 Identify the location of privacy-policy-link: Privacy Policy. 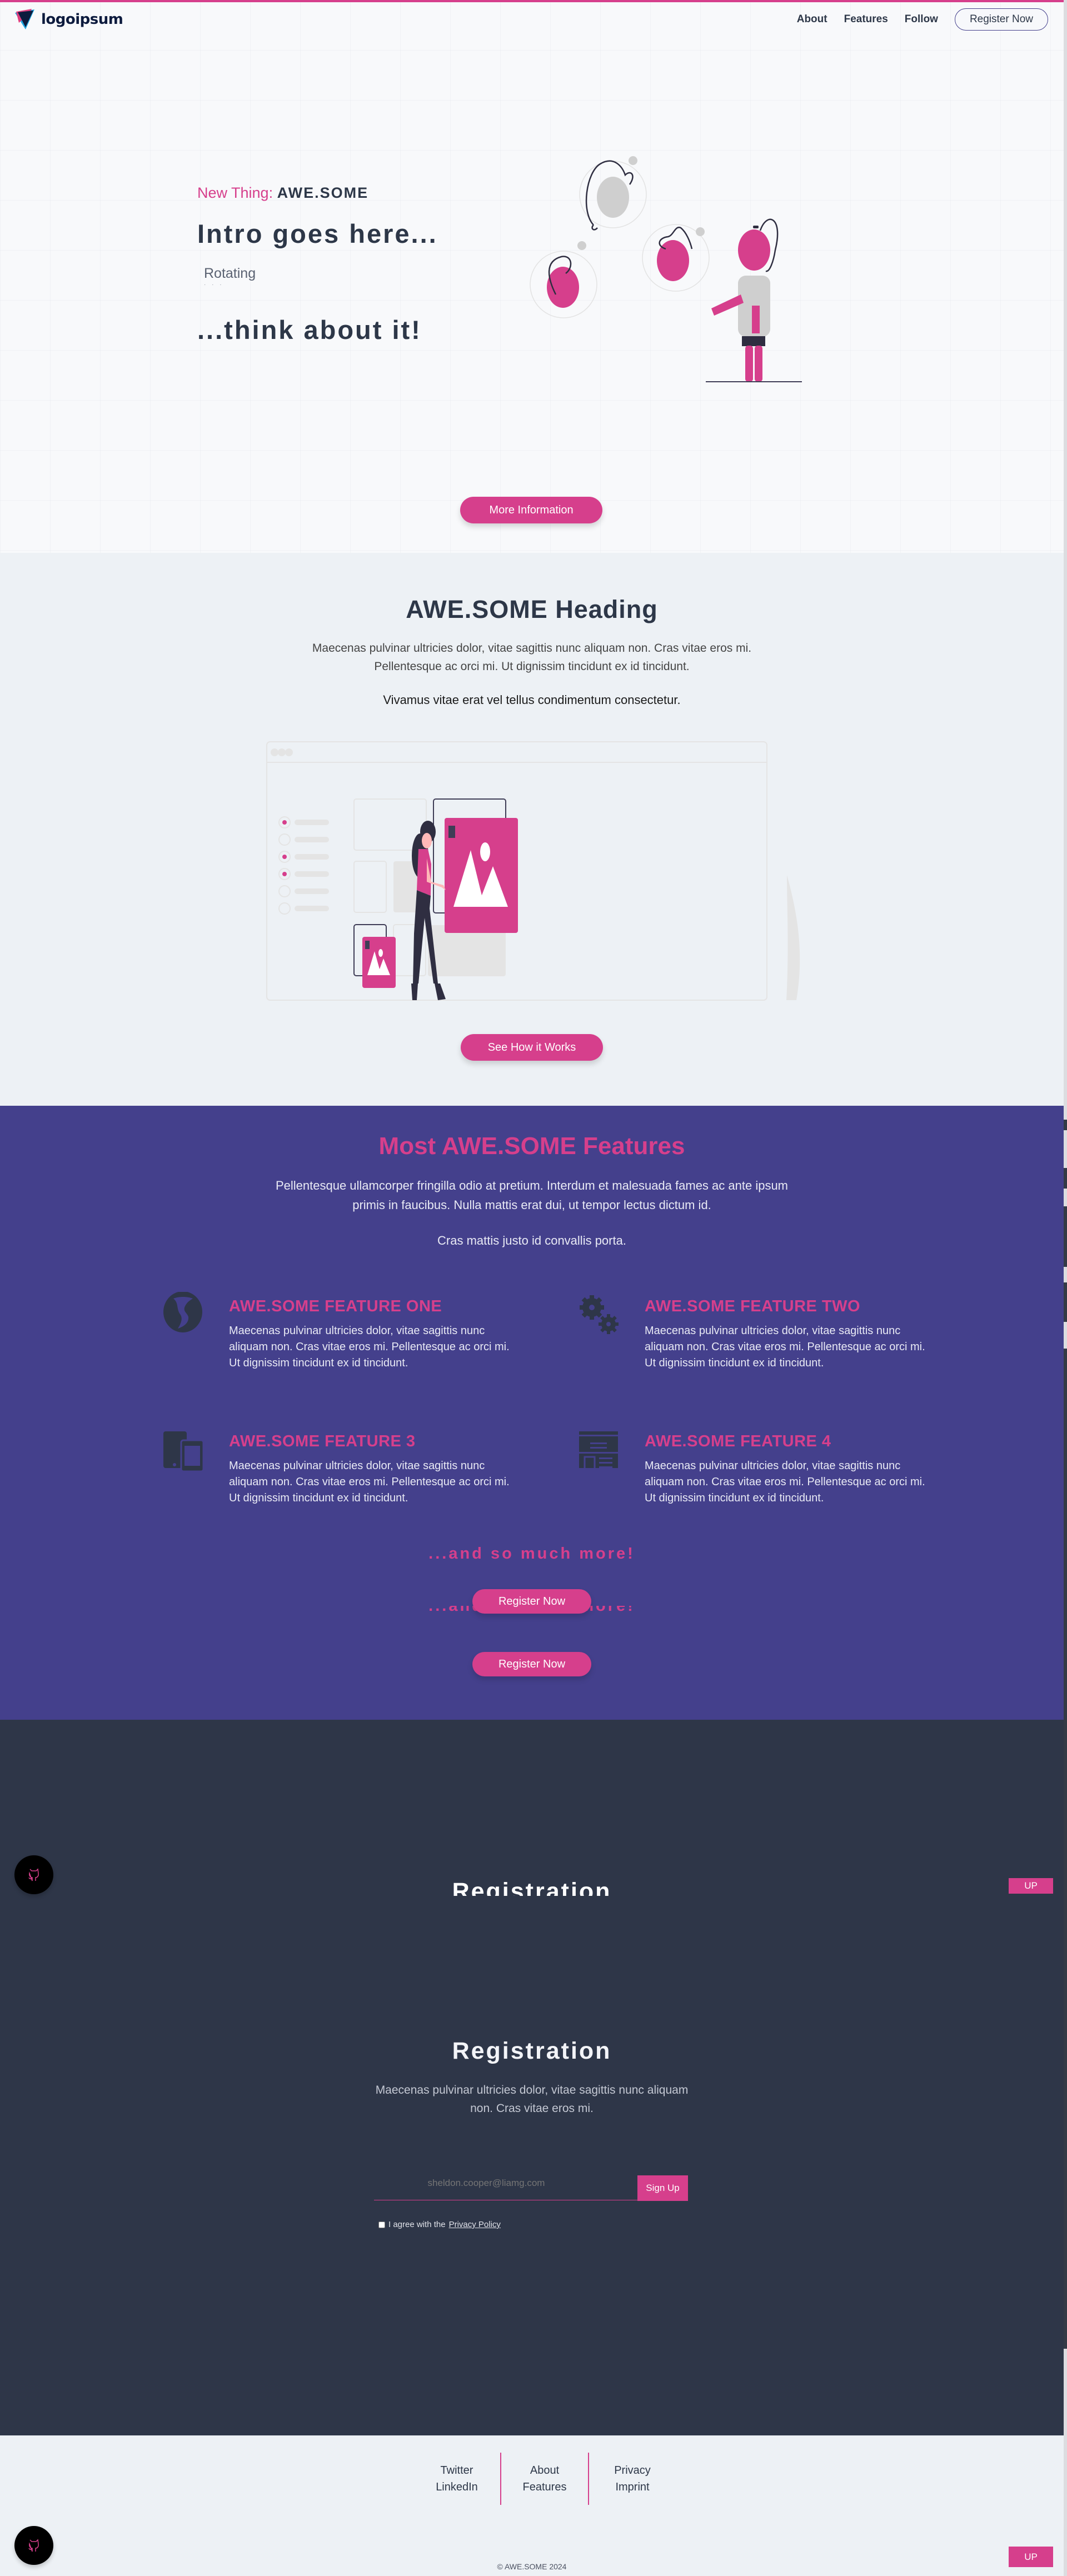
(475, 2224).